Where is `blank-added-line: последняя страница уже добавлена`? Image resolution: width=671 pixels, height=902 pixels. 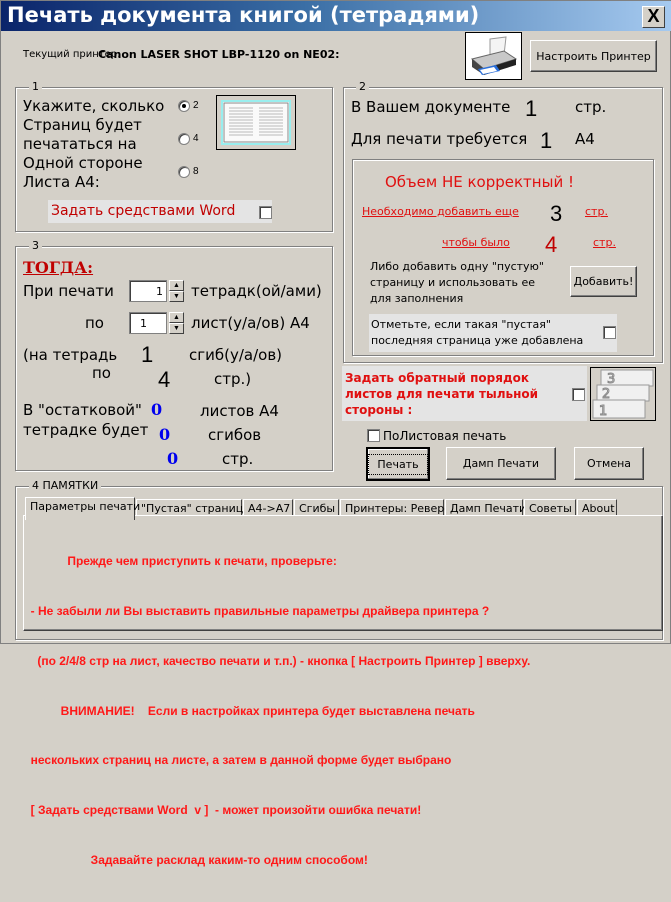
blank-added-line: последняя страница уже добавлена is located at coordinates (477, 340).